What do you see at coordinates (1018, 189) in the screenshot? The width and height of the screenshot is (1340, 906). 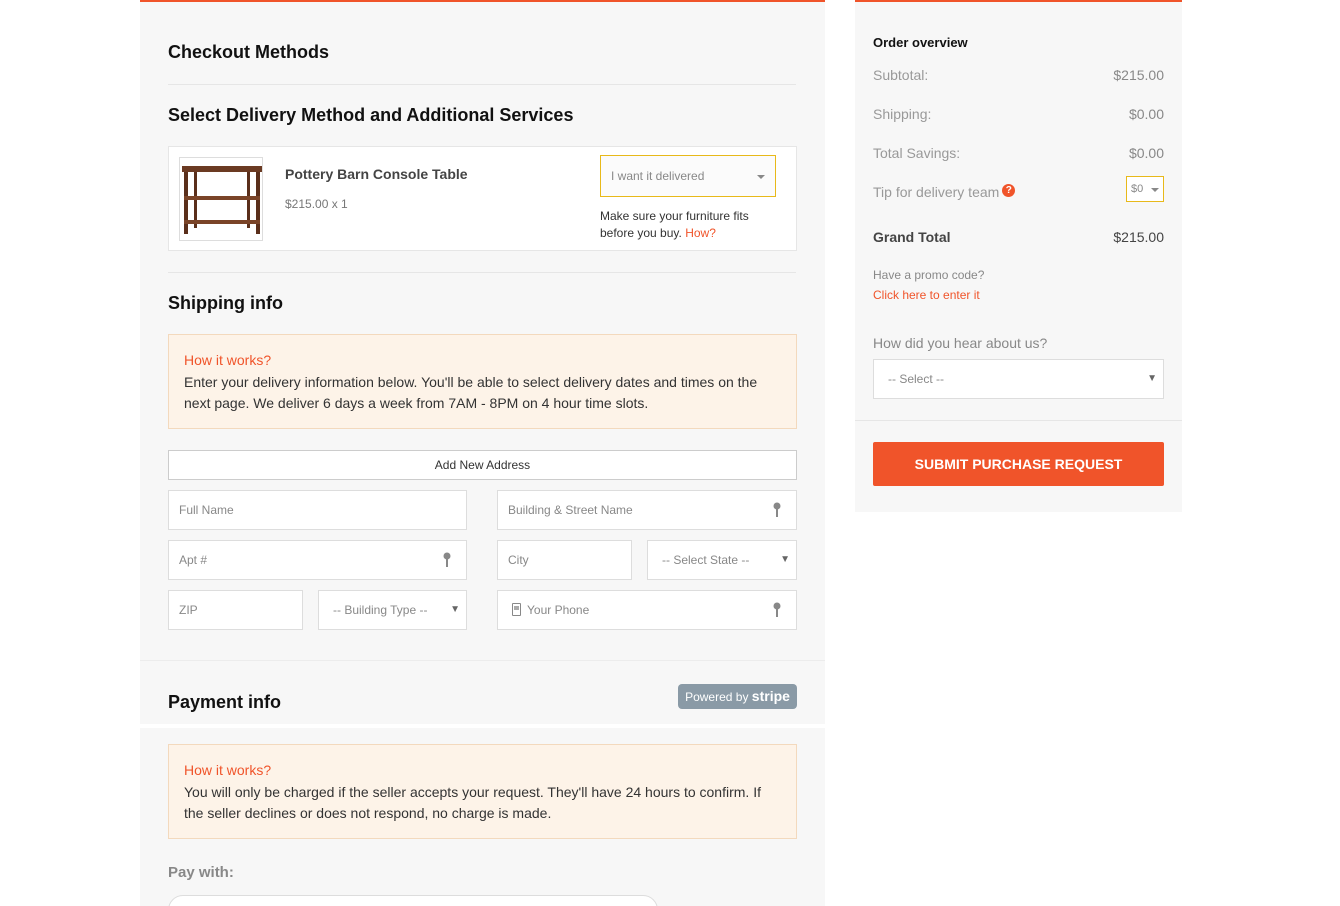 I see `tip-row: Tip for delivery team? $0` at bounding box center [1018, 189].